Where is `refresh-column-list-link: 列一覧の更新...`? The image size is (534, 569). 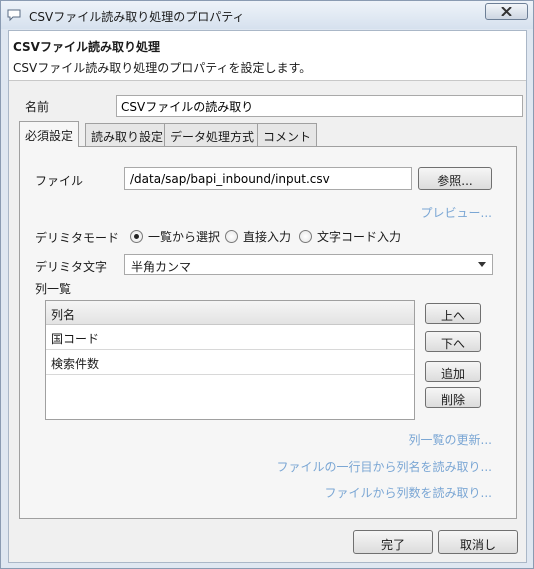 refresh-column-list-link: 列一覧の更新... is located at coordinates (392, 439).